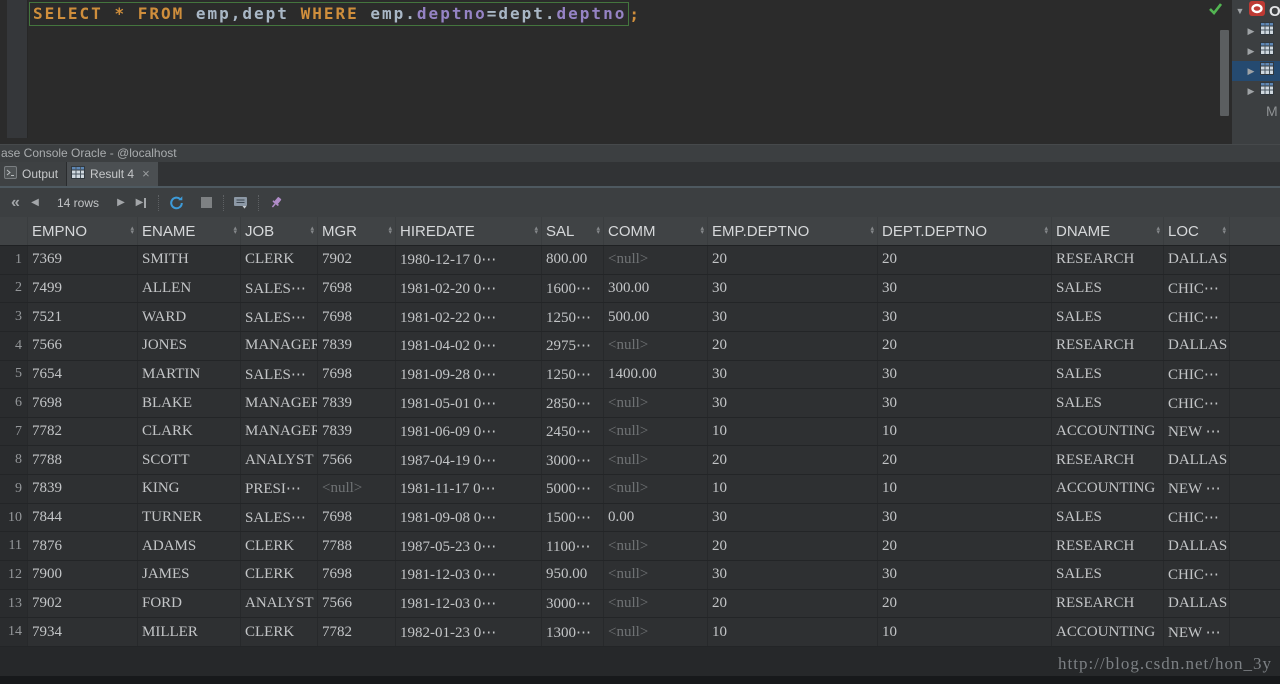  What do you see at coordinates (469, 517) in the screenshot?
I see `cell: 1981-09-08 0⋯` at bounding box center [469, 517].